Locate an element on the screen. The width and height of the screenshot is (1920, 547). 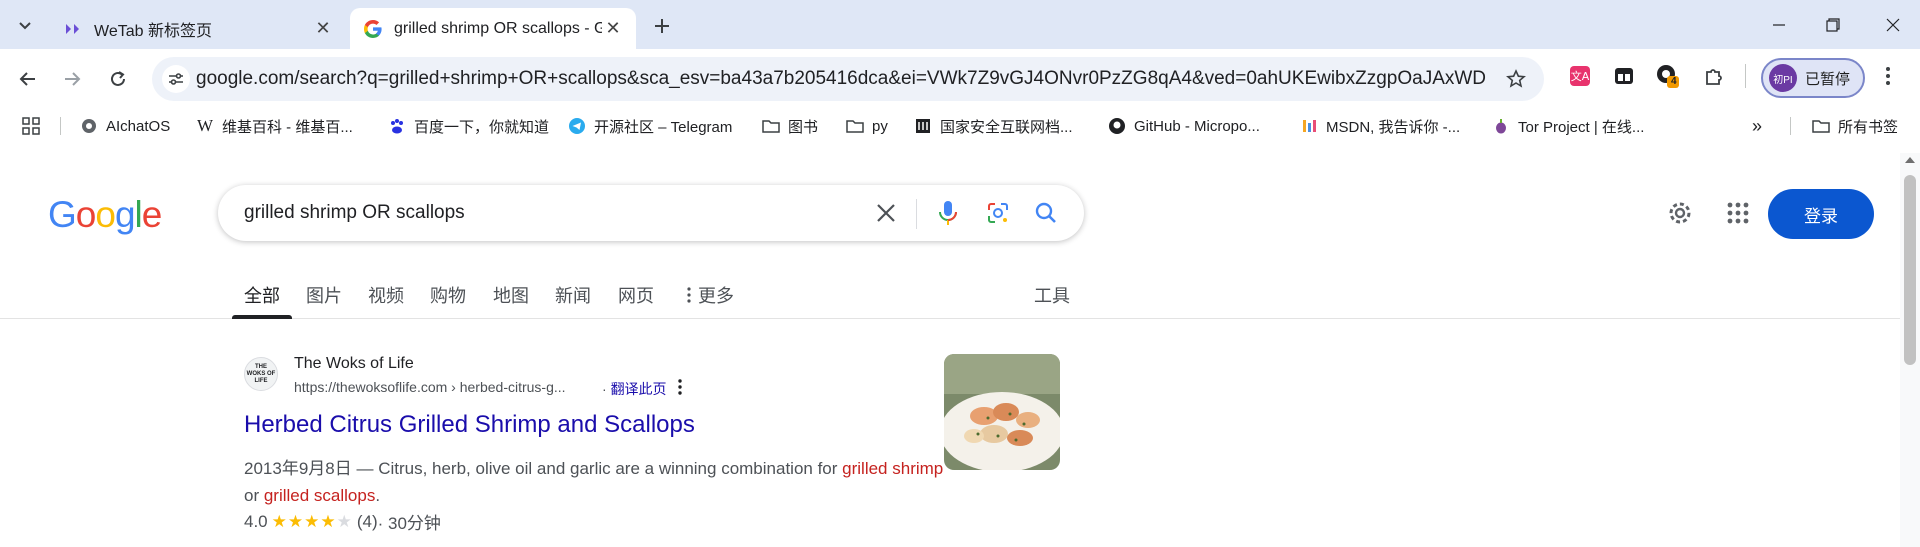
search-divider is located at coordinates (916, 214).